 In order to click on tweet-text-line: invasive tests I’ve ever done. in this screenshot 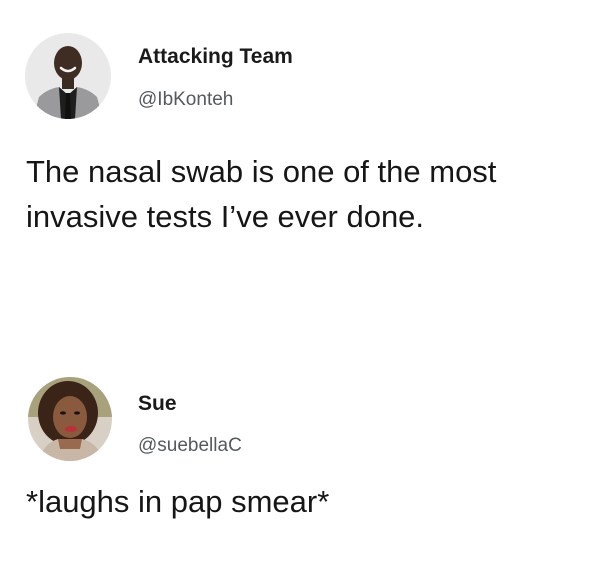, I will do `click(225, 216)`.